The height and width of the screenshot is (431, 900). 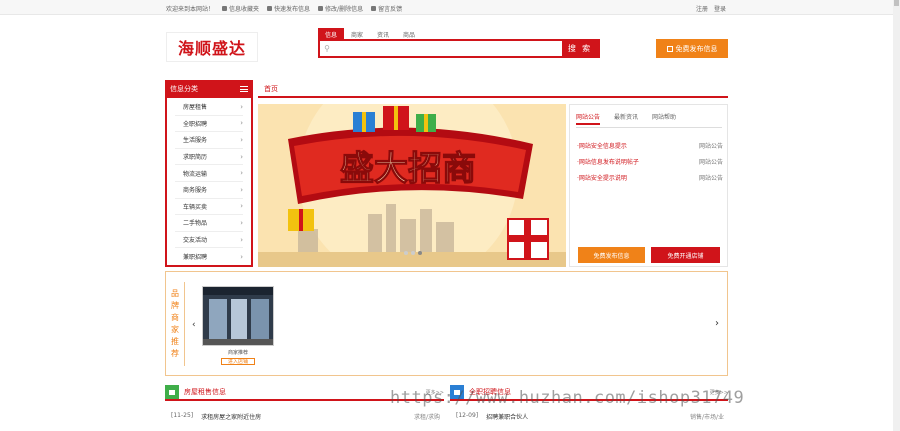 I want to click on search-tab-goods: 商品, so click(x=409, y=33).